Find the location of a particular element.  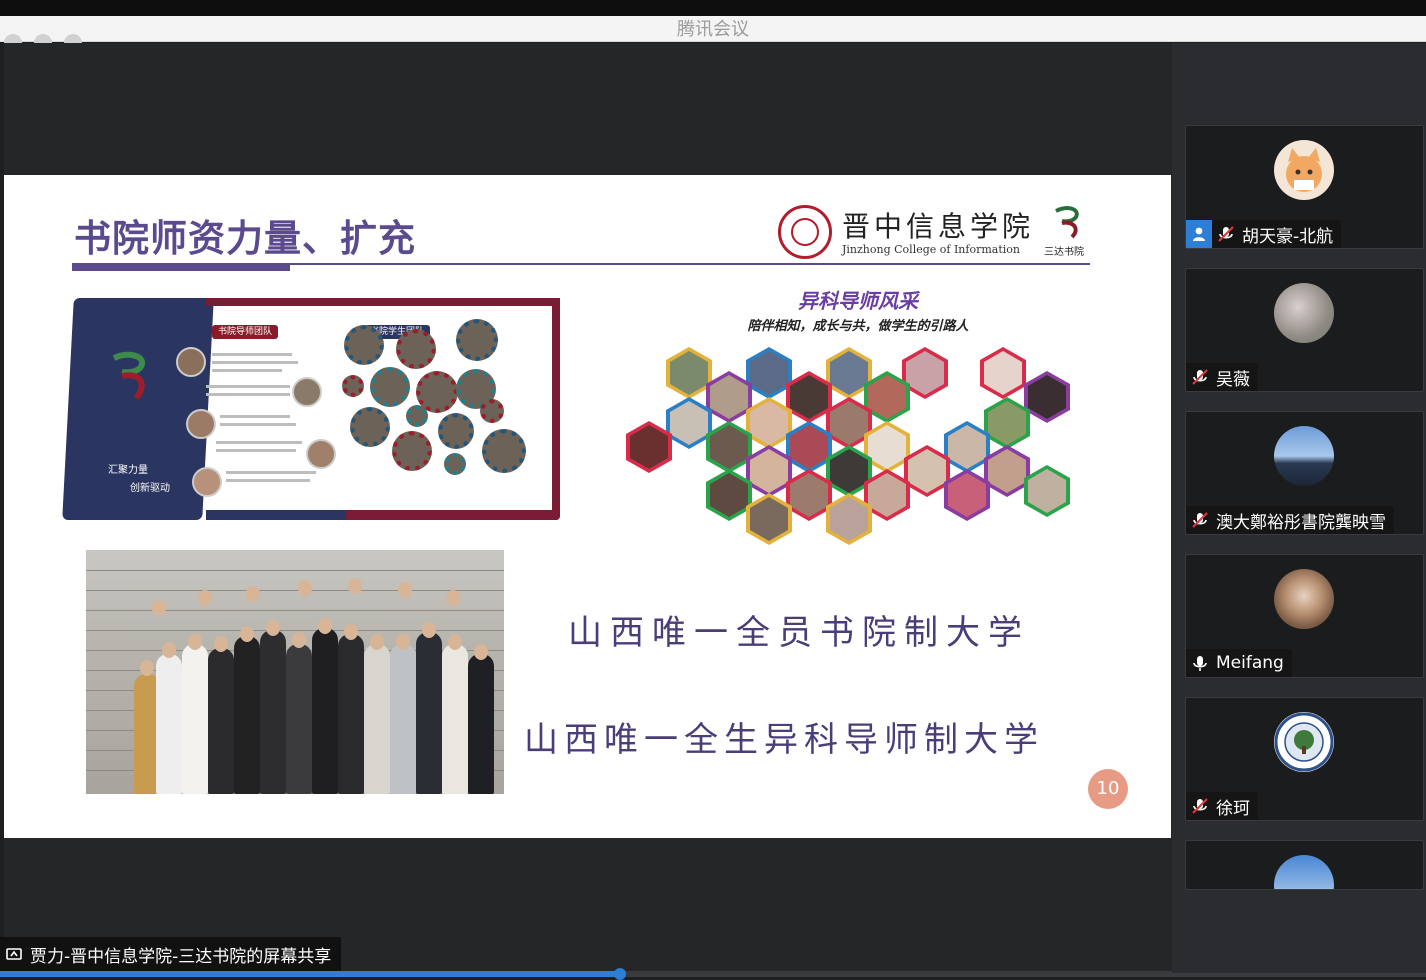

participant-tile is located at coordinates (1304, 865).